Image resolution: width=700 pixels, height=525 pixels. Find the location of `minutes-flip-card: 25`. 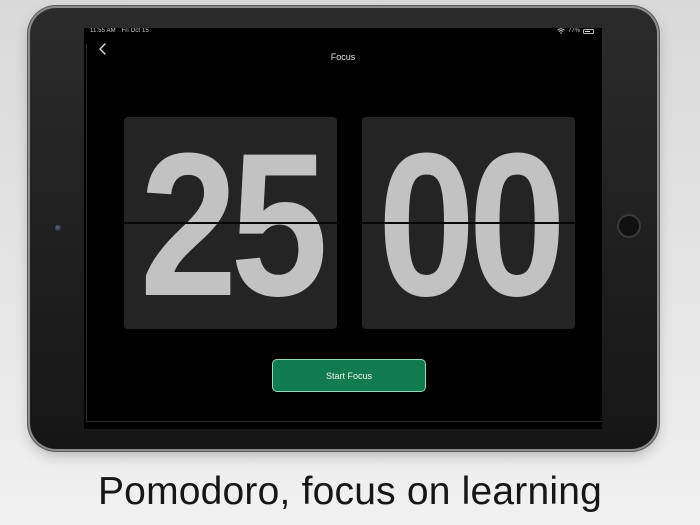

minutes-flip-card: 25 is located at coordinates (230, 223).